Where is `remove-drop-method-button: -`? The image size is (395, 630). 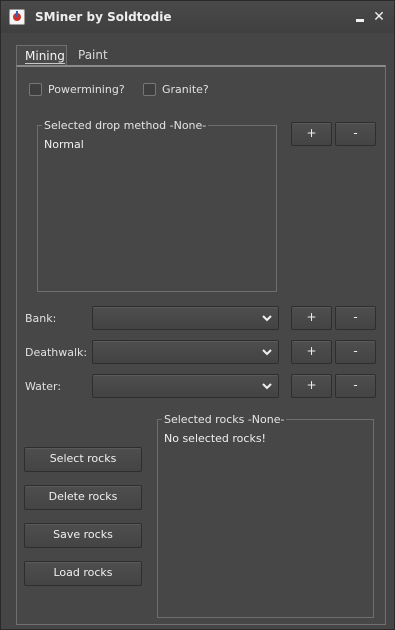
remove-drop-method-button: - is located at coordinates (355, 134).